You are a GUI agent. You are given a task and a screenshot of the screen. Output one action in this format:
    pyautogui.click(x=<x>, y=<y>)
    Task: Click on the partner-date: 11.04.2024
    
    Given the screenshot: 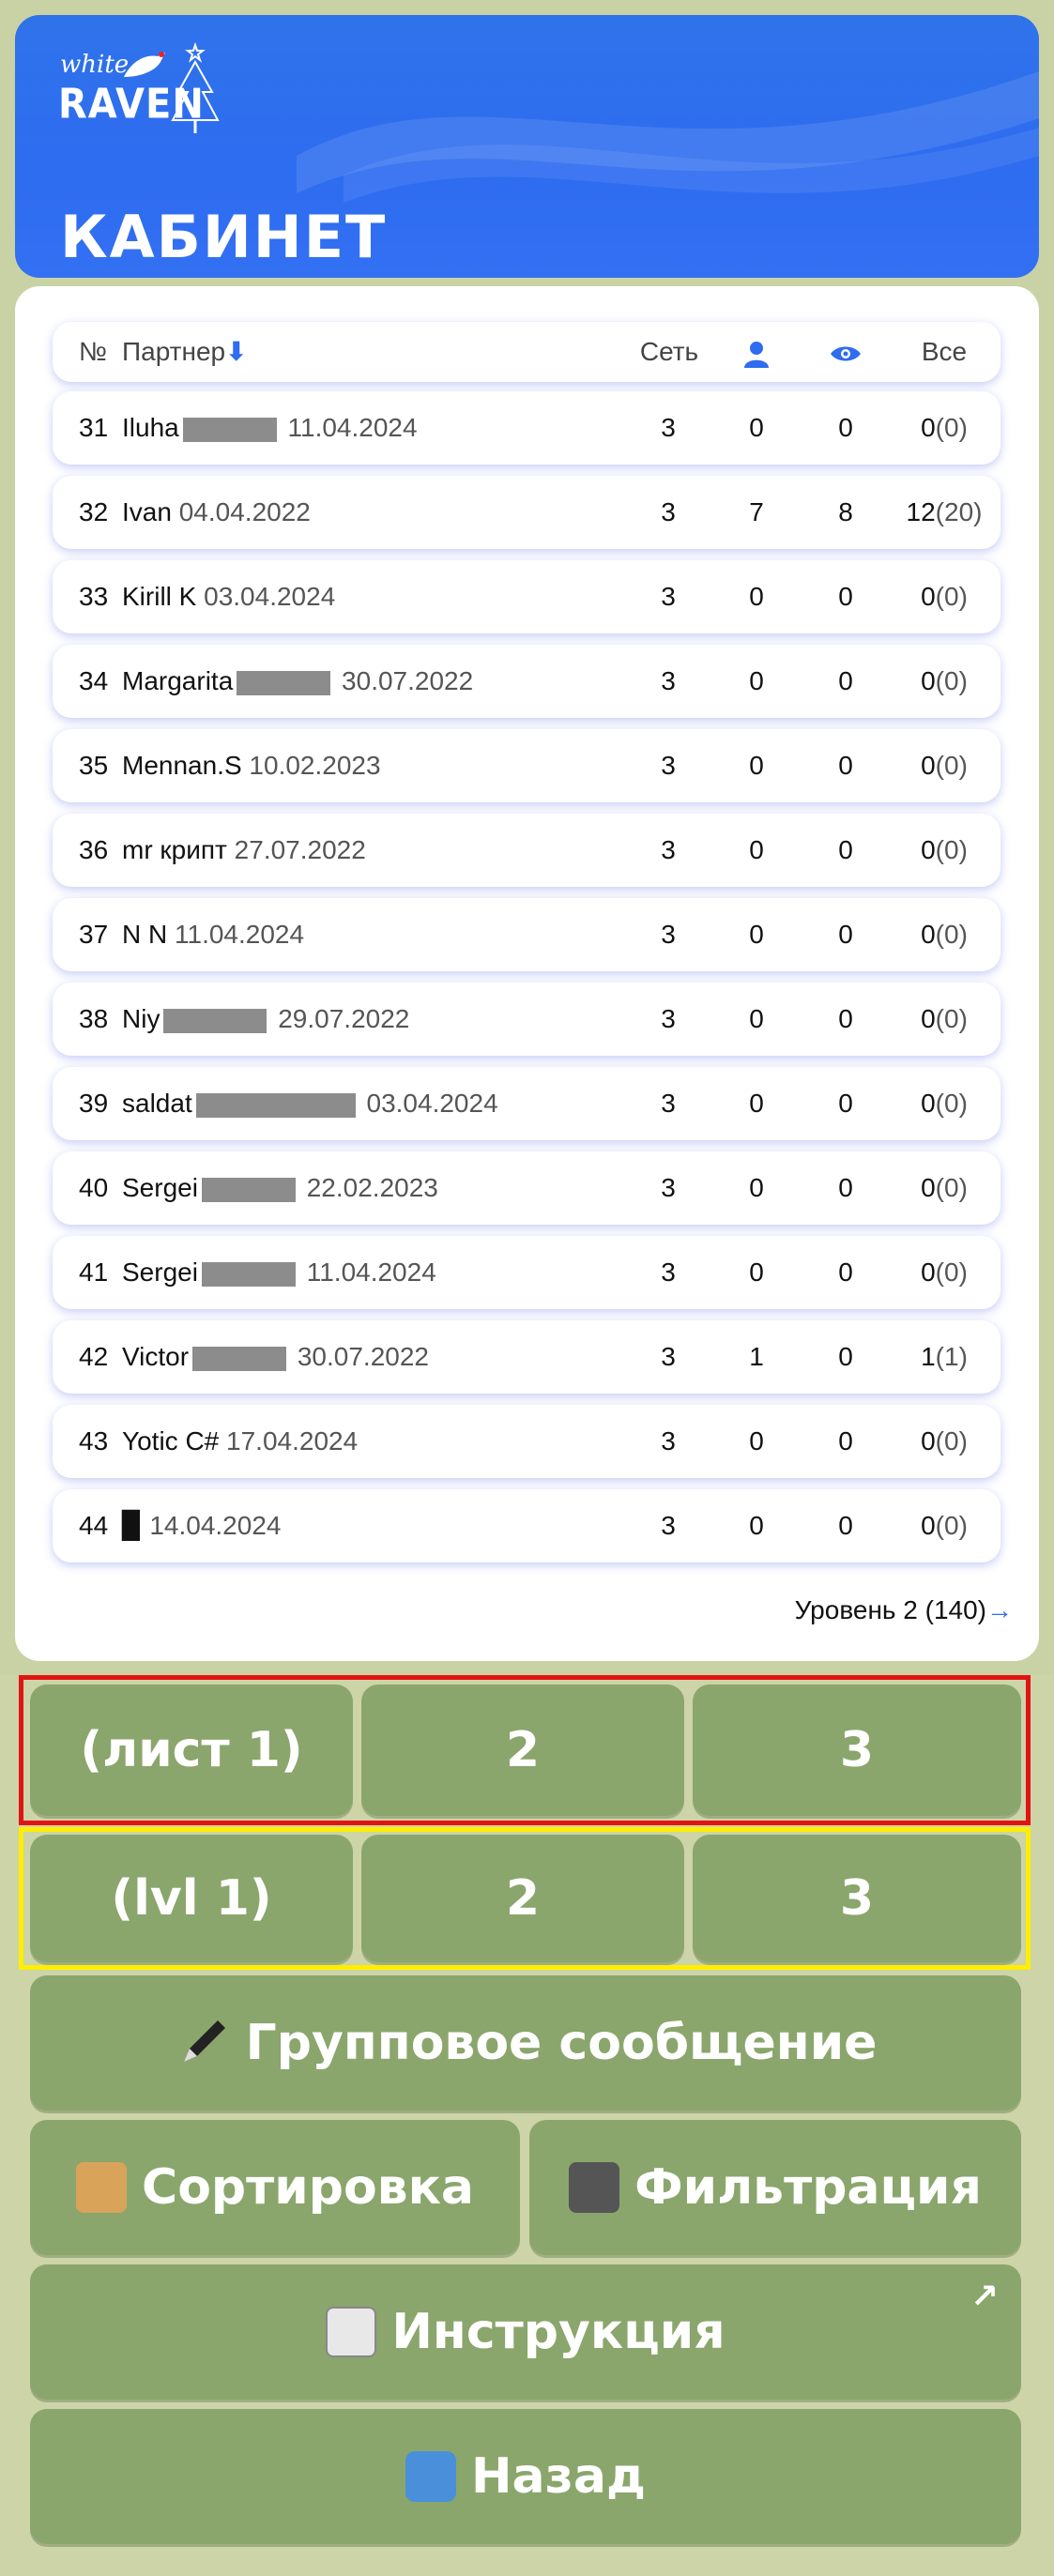 What is the action you would take?
    pyautogui.click(x=240, y=934)
    